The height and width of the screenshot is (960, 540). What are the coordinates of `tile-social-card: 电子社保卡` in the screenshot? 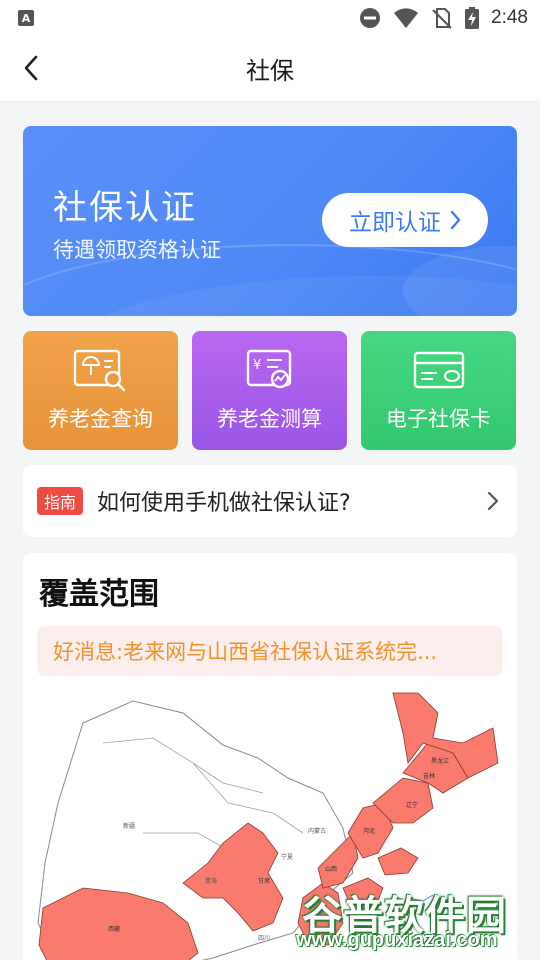 It's located at (438, 390).